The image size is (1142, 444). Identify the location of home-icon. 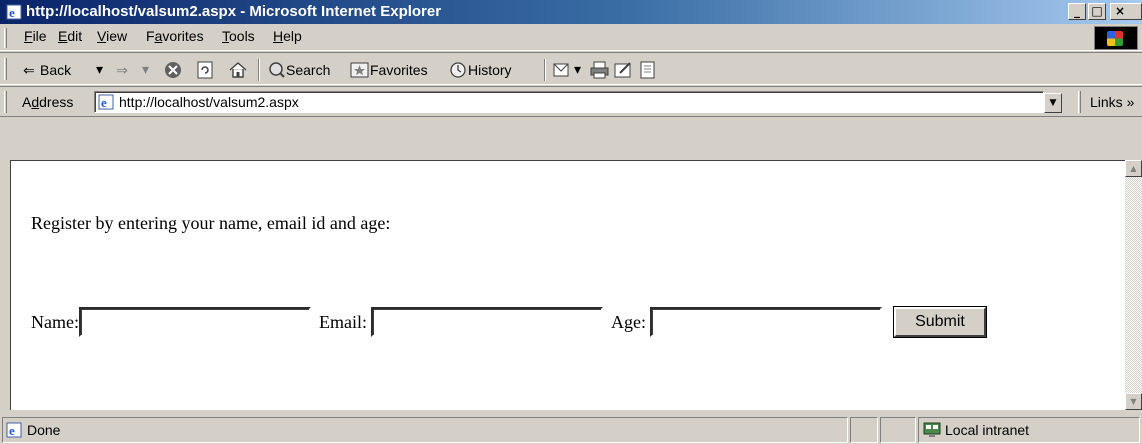
(238, 70).